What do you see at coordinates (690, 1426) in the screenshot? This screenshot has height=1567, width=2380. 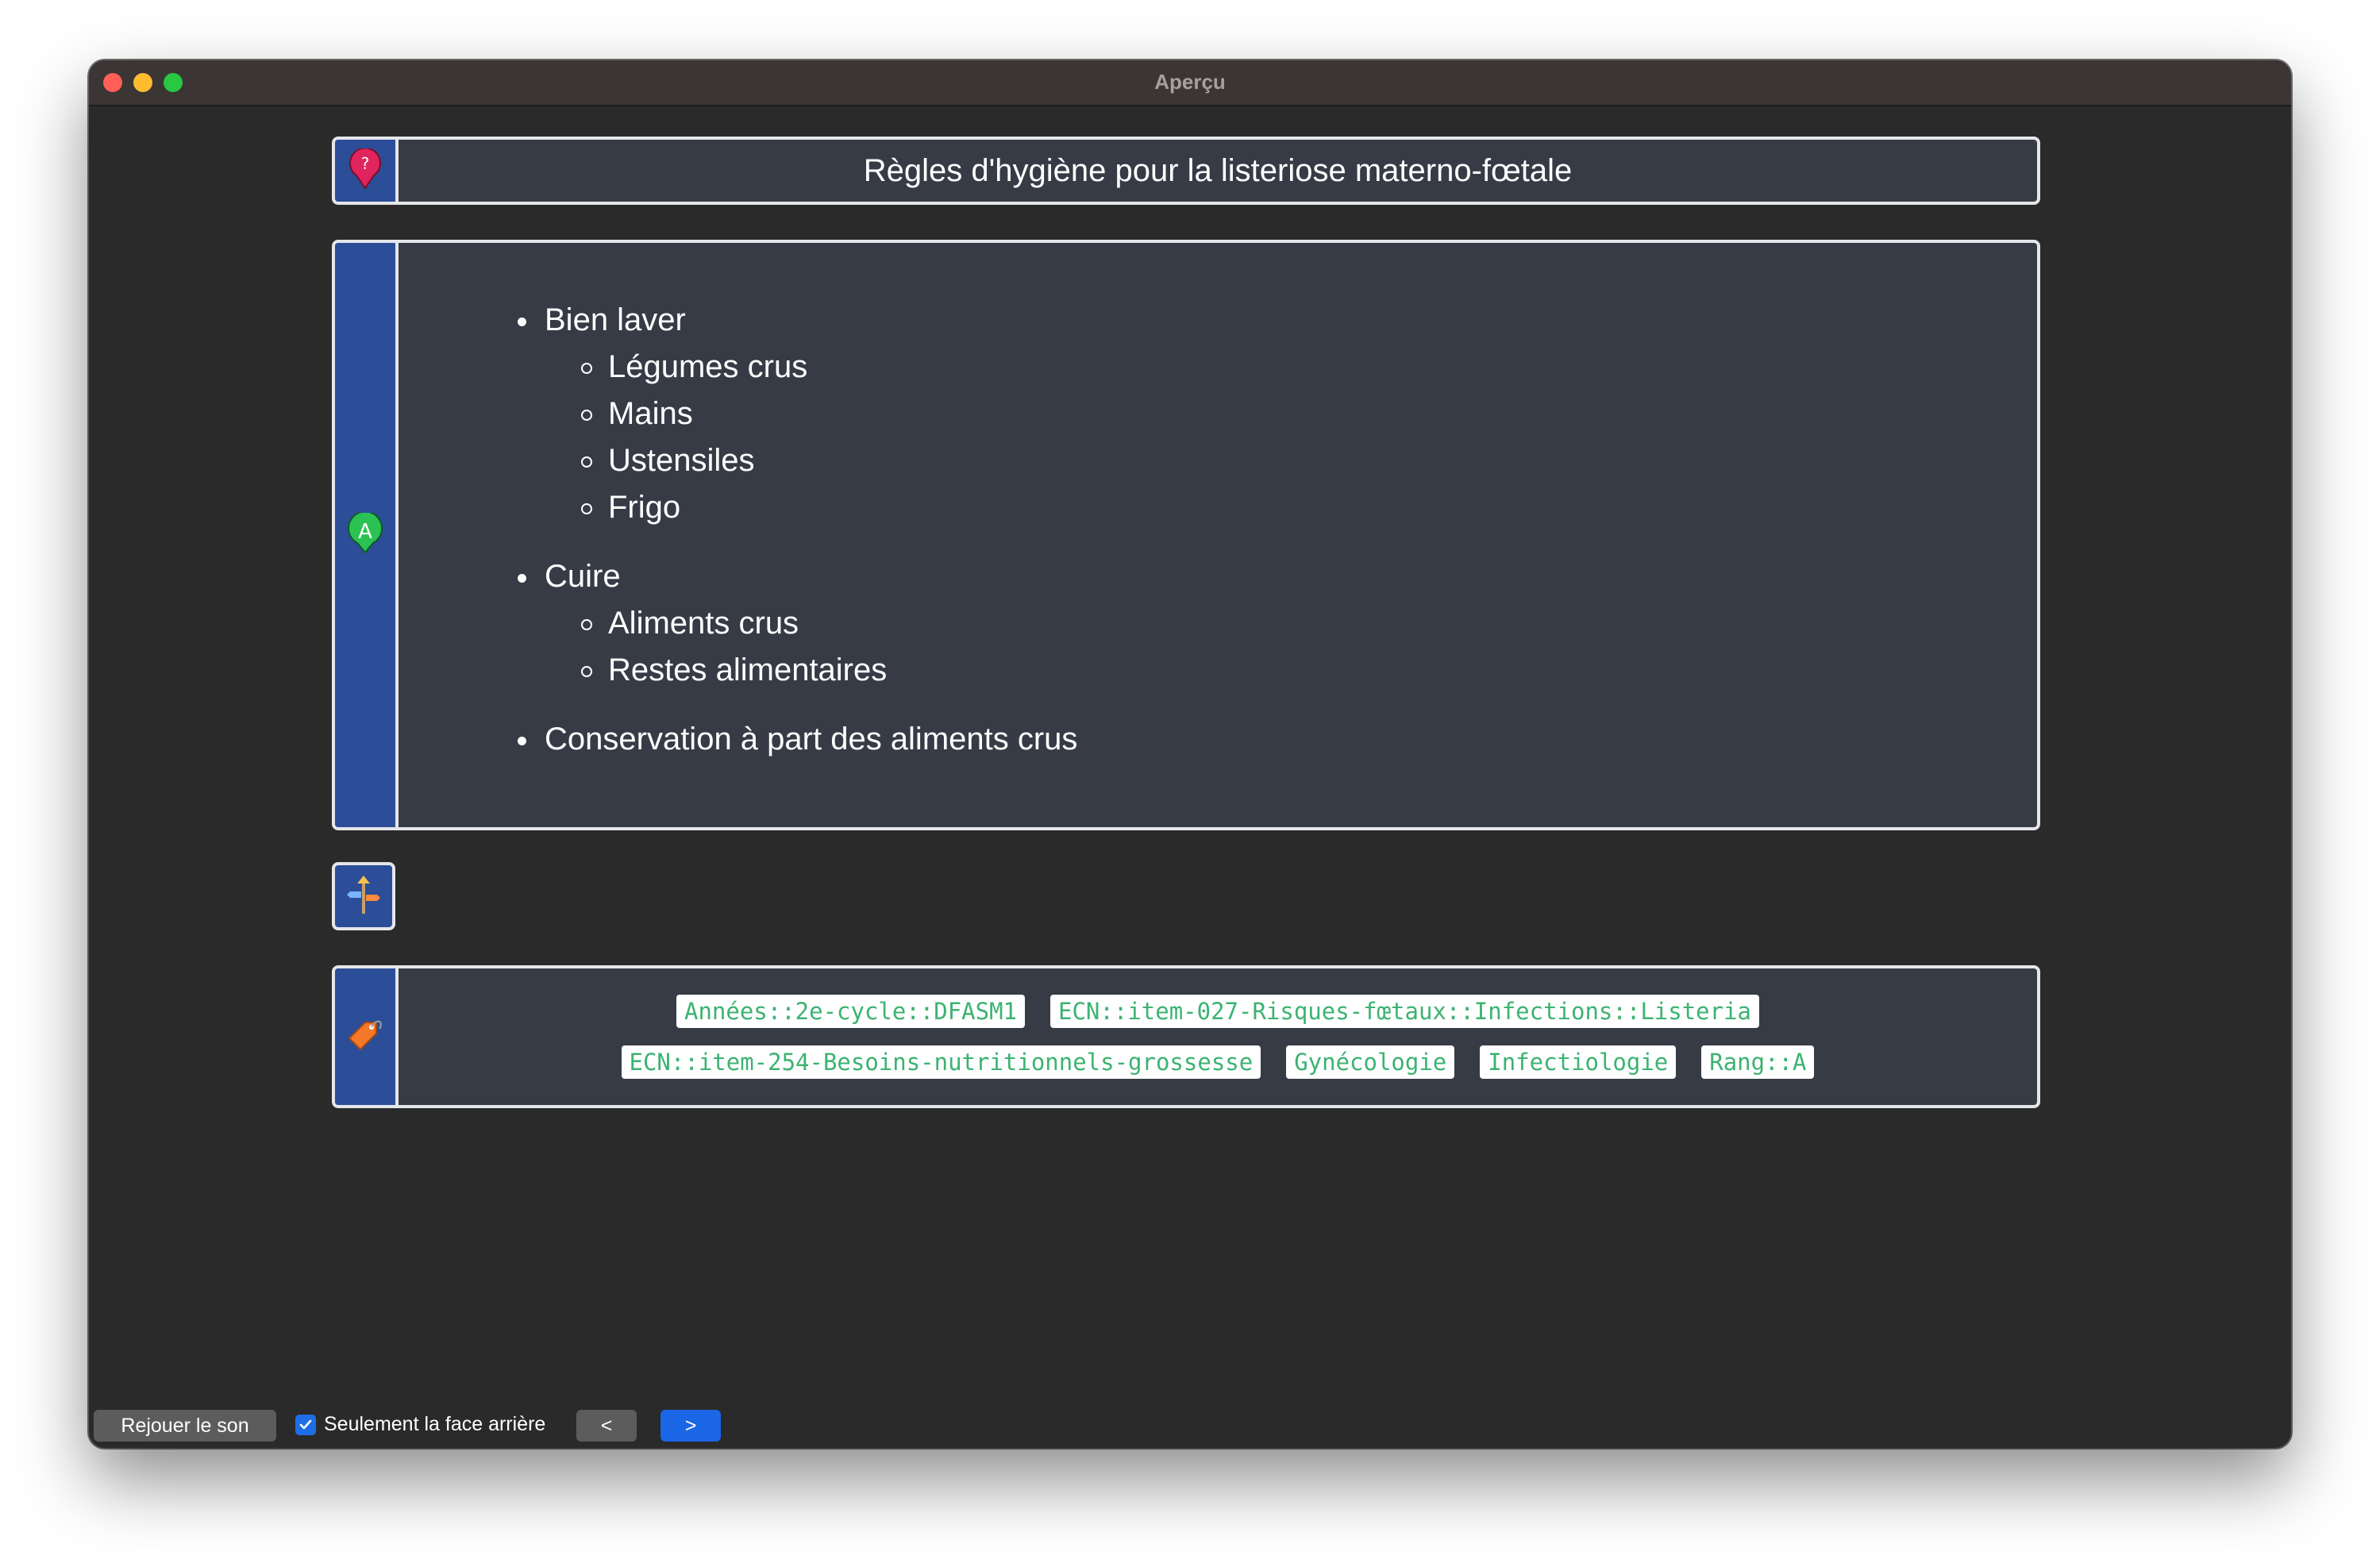 I see `next-card-button: >` at bounding box center [690, 1426].